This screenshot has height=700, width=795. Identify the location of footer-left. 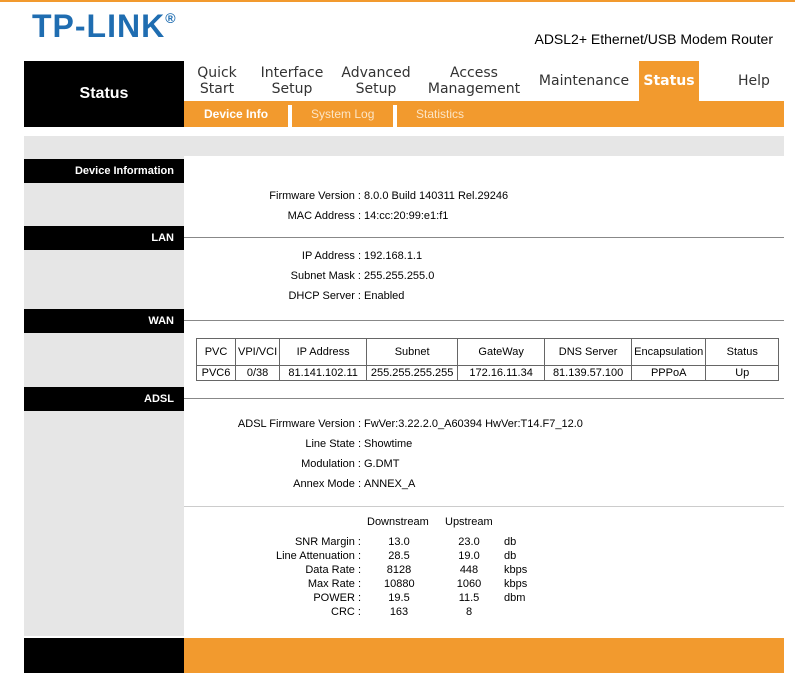
(104, 655).